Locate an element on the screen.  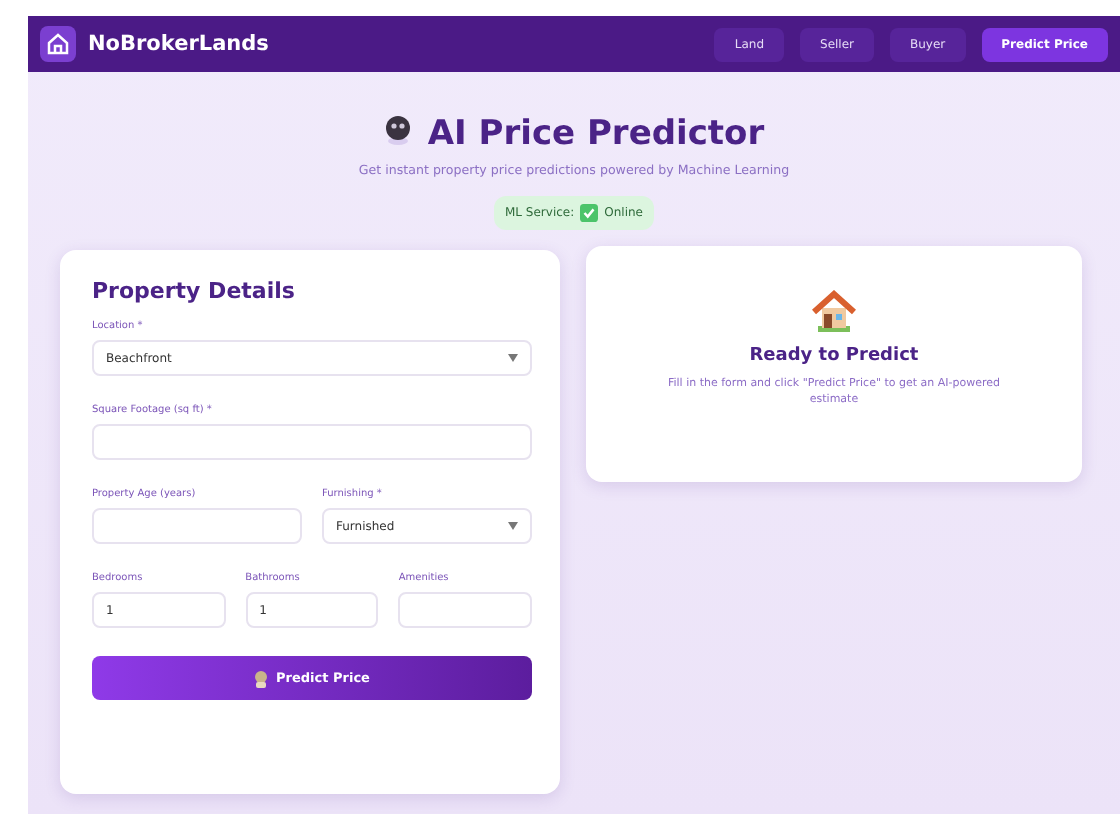
brand-name: NoBrokerLands is located at coordinates (178, 44).